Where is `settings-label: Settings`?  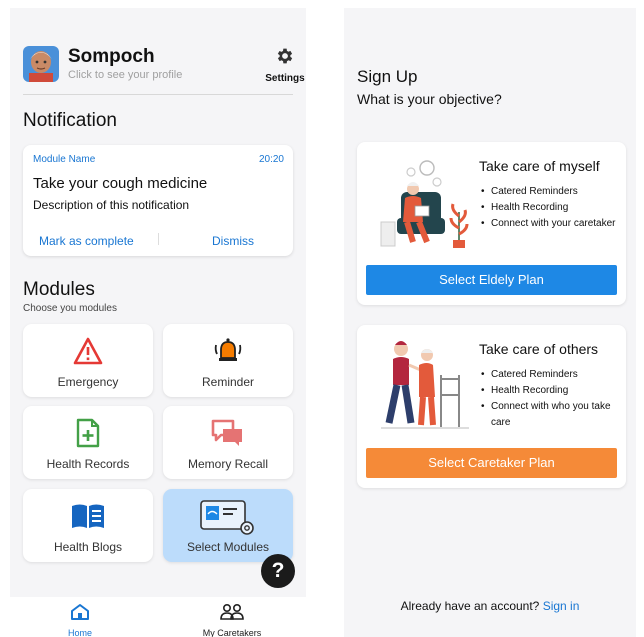
settings-label: Settings is located at coordinates (285, 78).